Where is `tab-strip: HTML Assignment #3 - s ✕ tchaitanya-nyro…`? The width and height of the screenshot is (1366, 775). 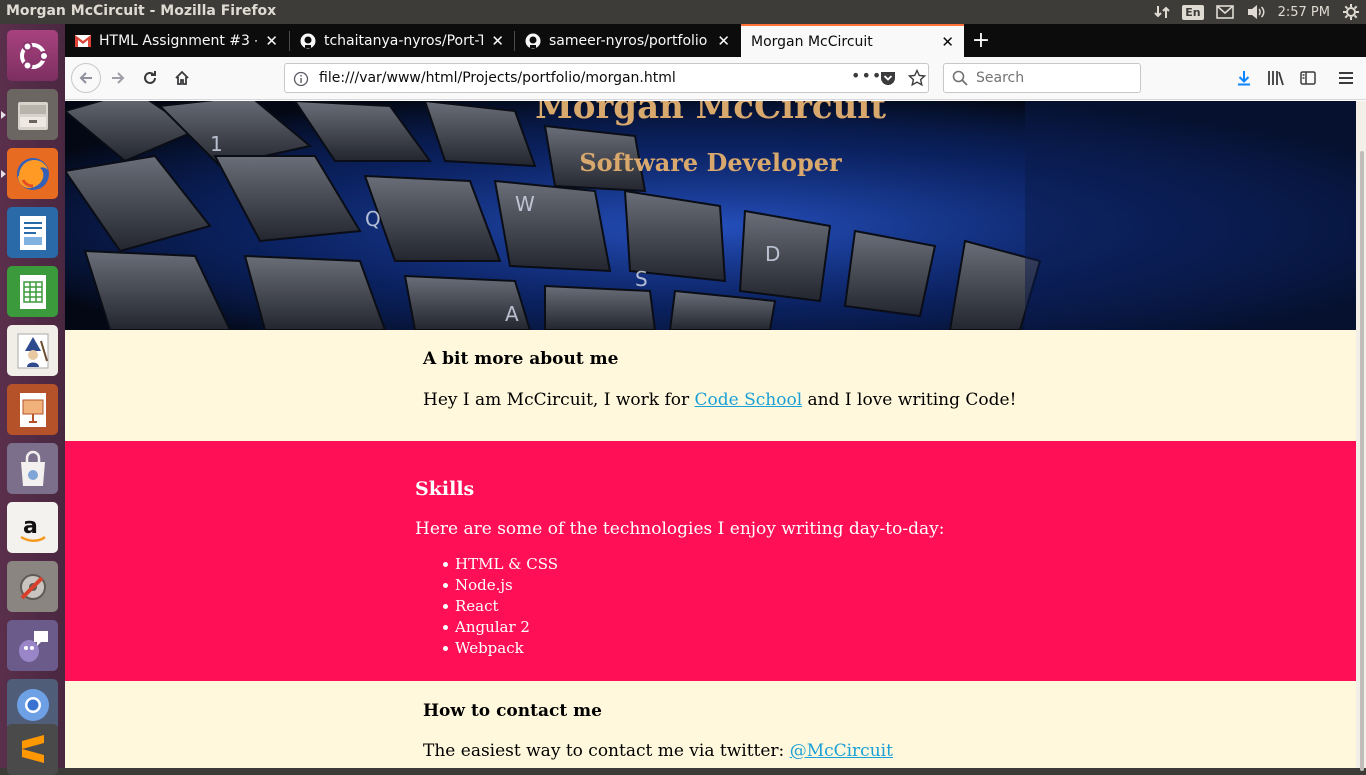 tab-strip: HTML Assignment #3 - s ✕ tchaitanya-nyro… is located at coordinates (715, 40).